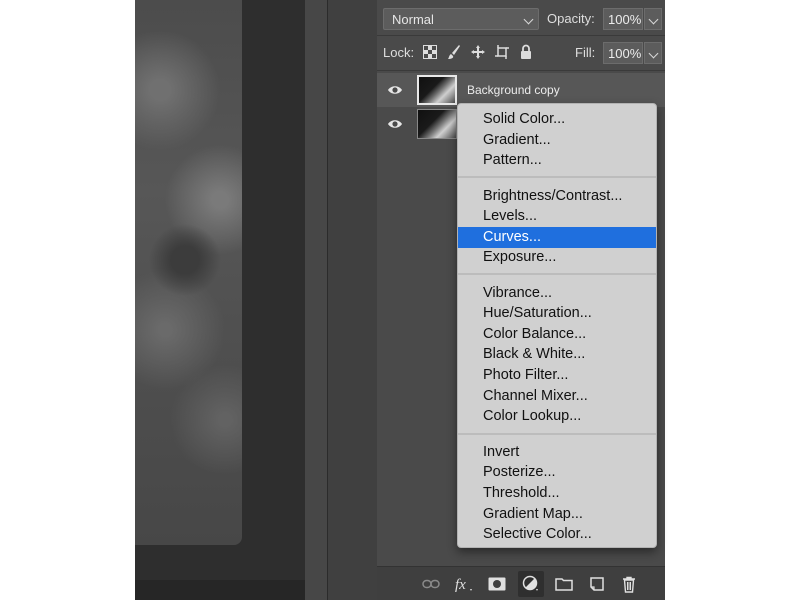 The height and width of the screenshot is (600, 800). What do you see at coordinates (629, 584) in the screenshot?
I see `trash-icon` at bounding box center [629, 584].